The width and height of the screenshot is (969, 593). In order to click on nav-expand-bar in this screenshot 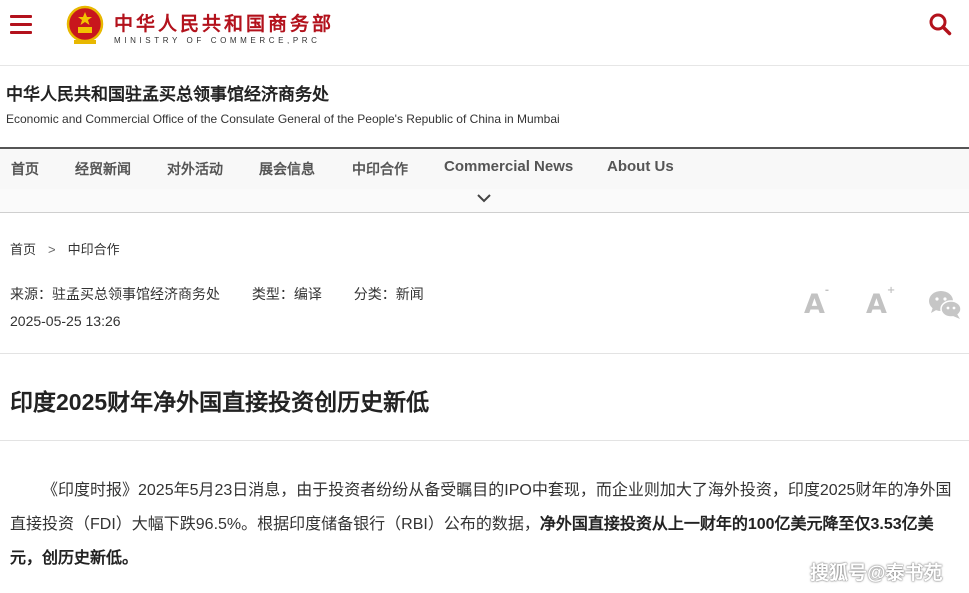, I will do `click(484, 201)`.